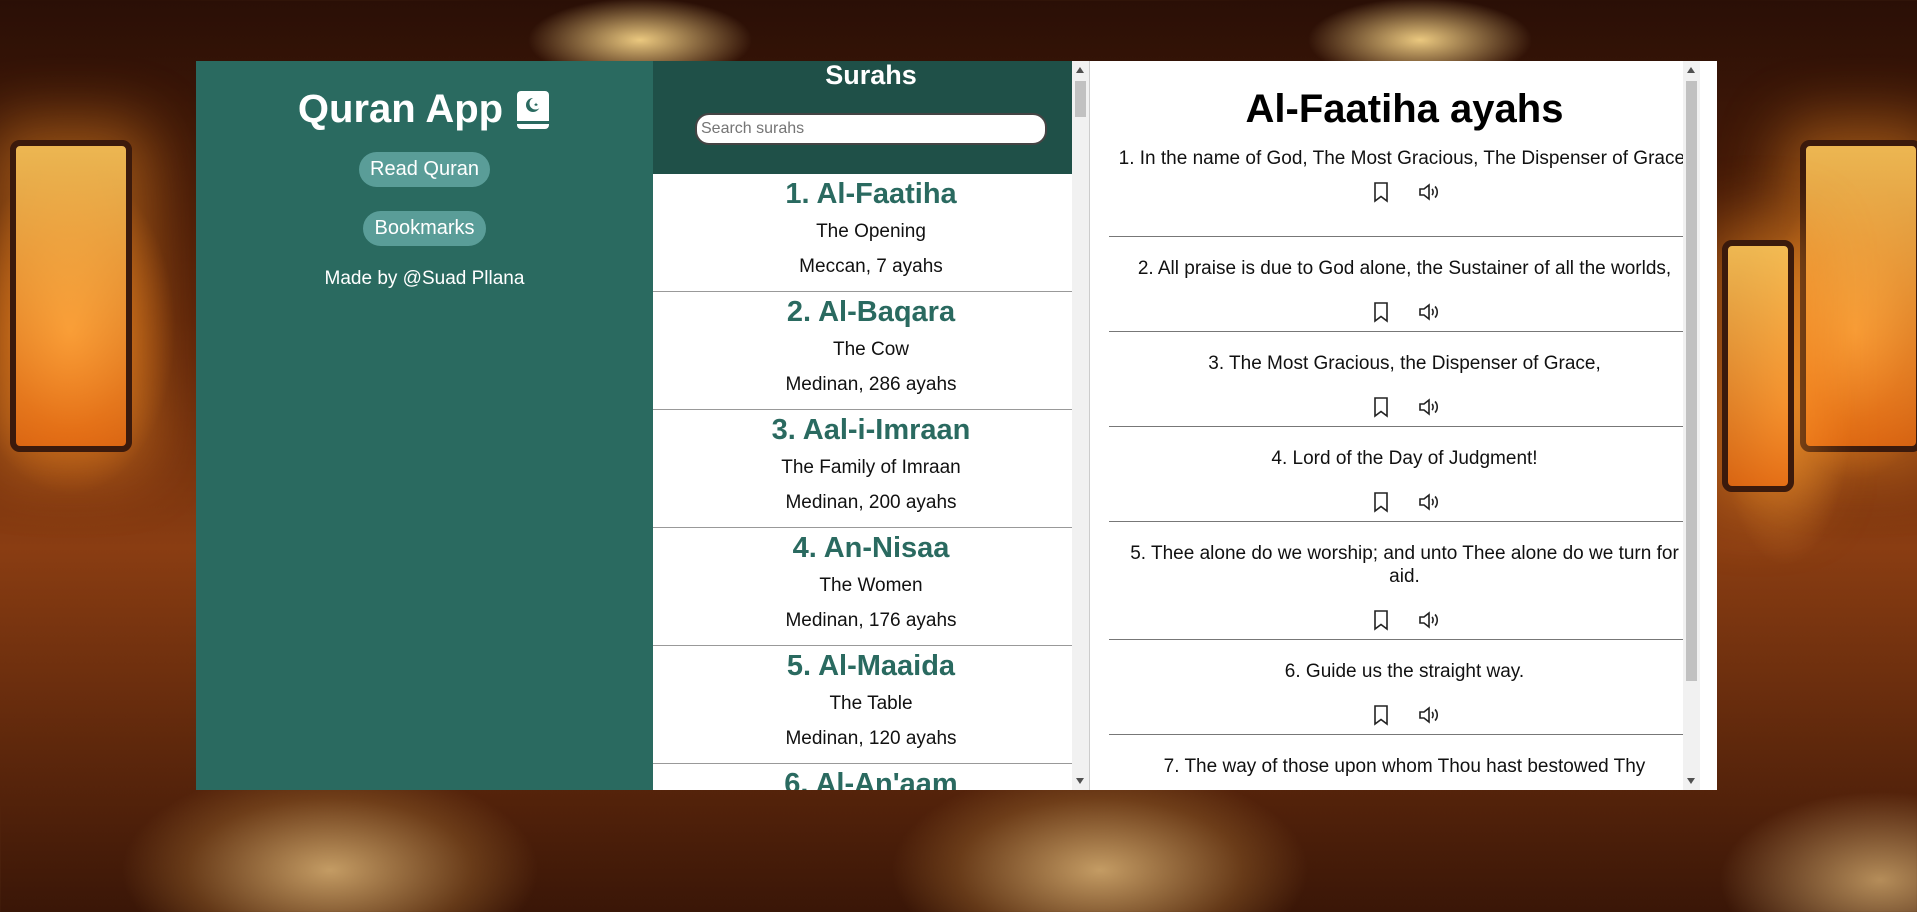 This screenshot has width=1917, height=912. I want to click on surah-english-name: The Women, so click(871, 585).